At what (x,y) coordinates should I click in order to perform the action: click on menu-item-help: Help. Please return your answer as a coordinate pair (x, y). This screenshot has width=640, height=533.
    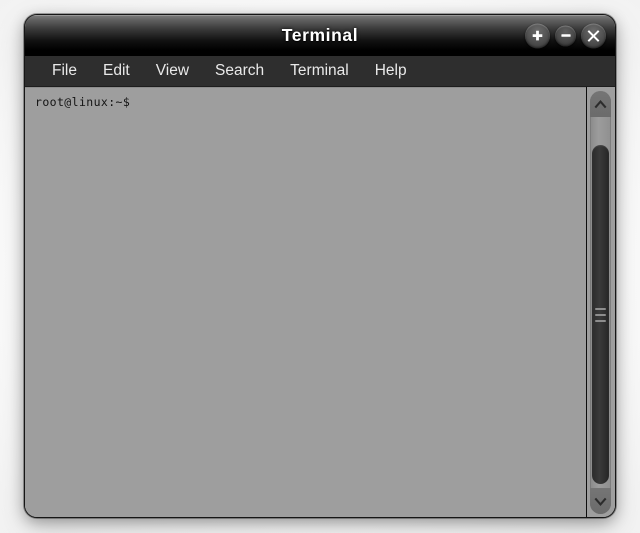
    Looking at the image, I should click on (391, 71).